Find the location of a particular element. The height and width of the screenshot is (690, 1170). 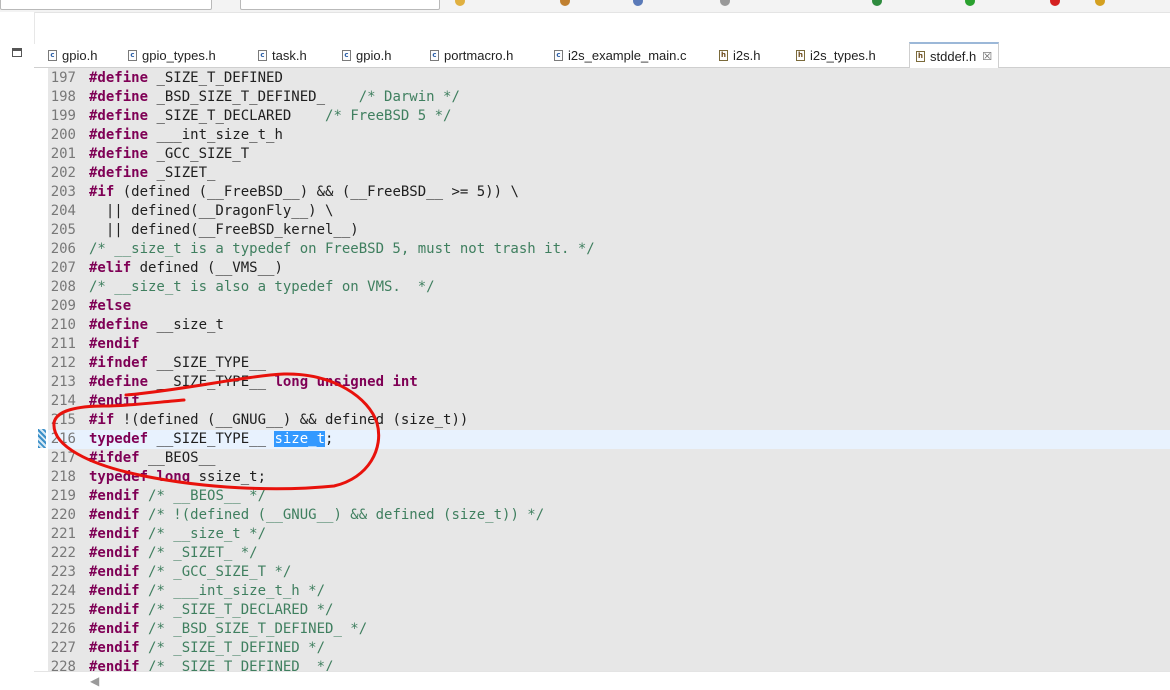

line-number: 222 is located at coordinates (63, 553).